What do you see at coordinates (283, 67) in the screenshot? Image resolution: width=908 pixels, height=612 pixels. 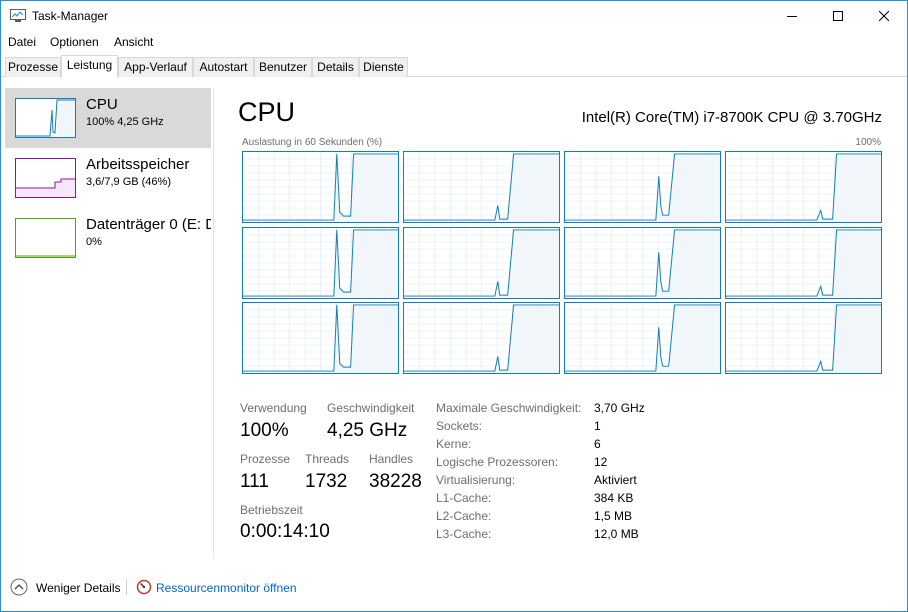 I see `tab-users: Benutzer` at bounding box center [283, 67].